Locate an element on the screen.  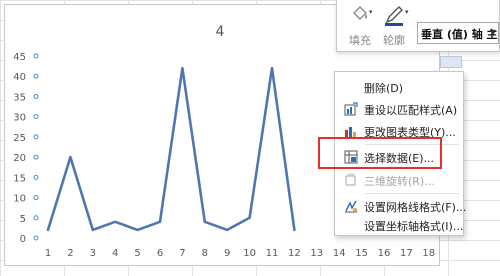
menu-item-label: 删除(D) is located at coordinates (384, 88).